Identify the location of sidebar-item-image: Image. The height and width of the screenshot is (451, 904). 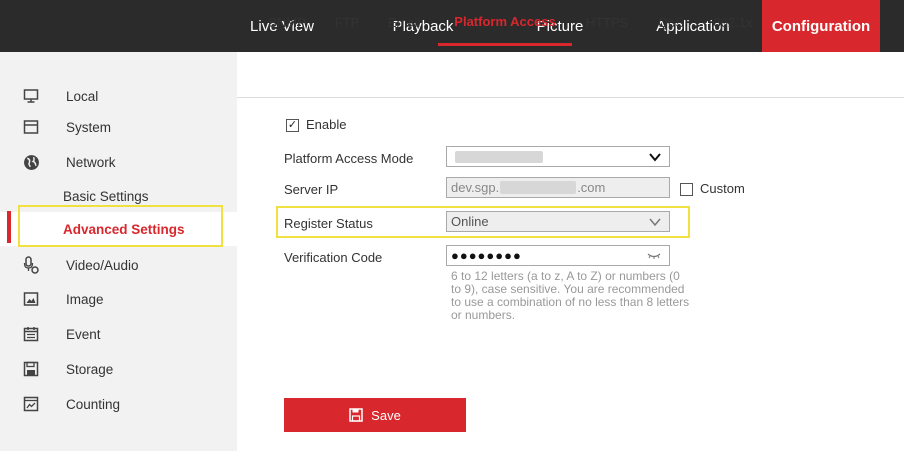
(118, 299).